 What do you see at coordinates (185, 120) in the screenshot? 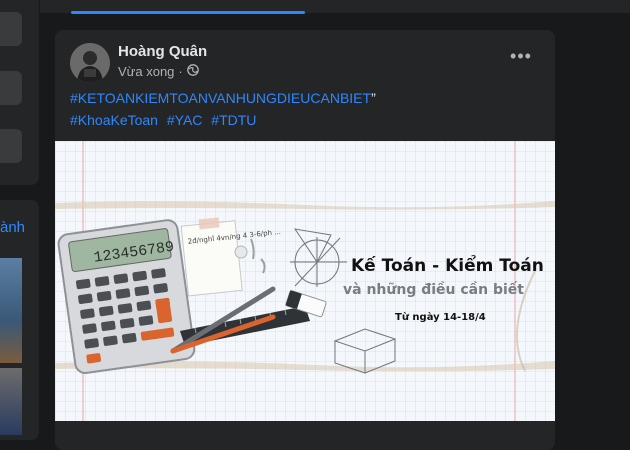
I see `hashtag-yac: #YAC` at bounding box center [185, 120].